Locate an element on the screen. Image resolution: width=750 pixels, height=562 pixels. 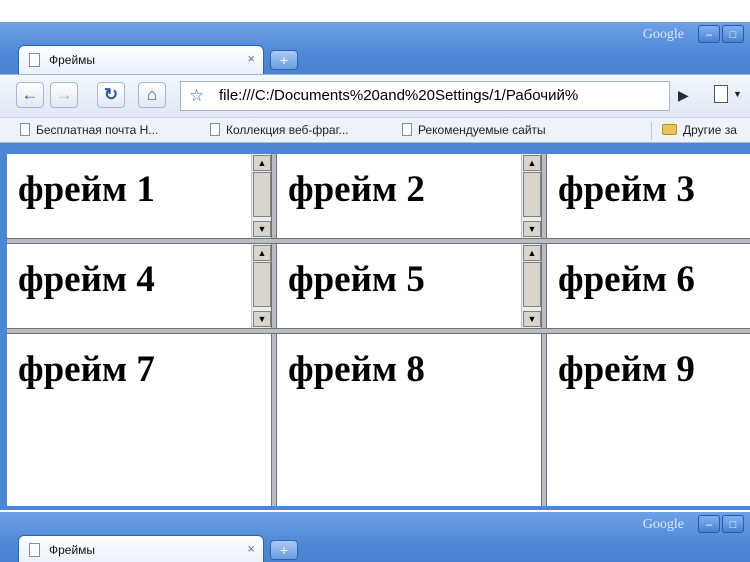
frame-1: фрейм 1 ▲ ▼ is located at coordinates (139, 196).